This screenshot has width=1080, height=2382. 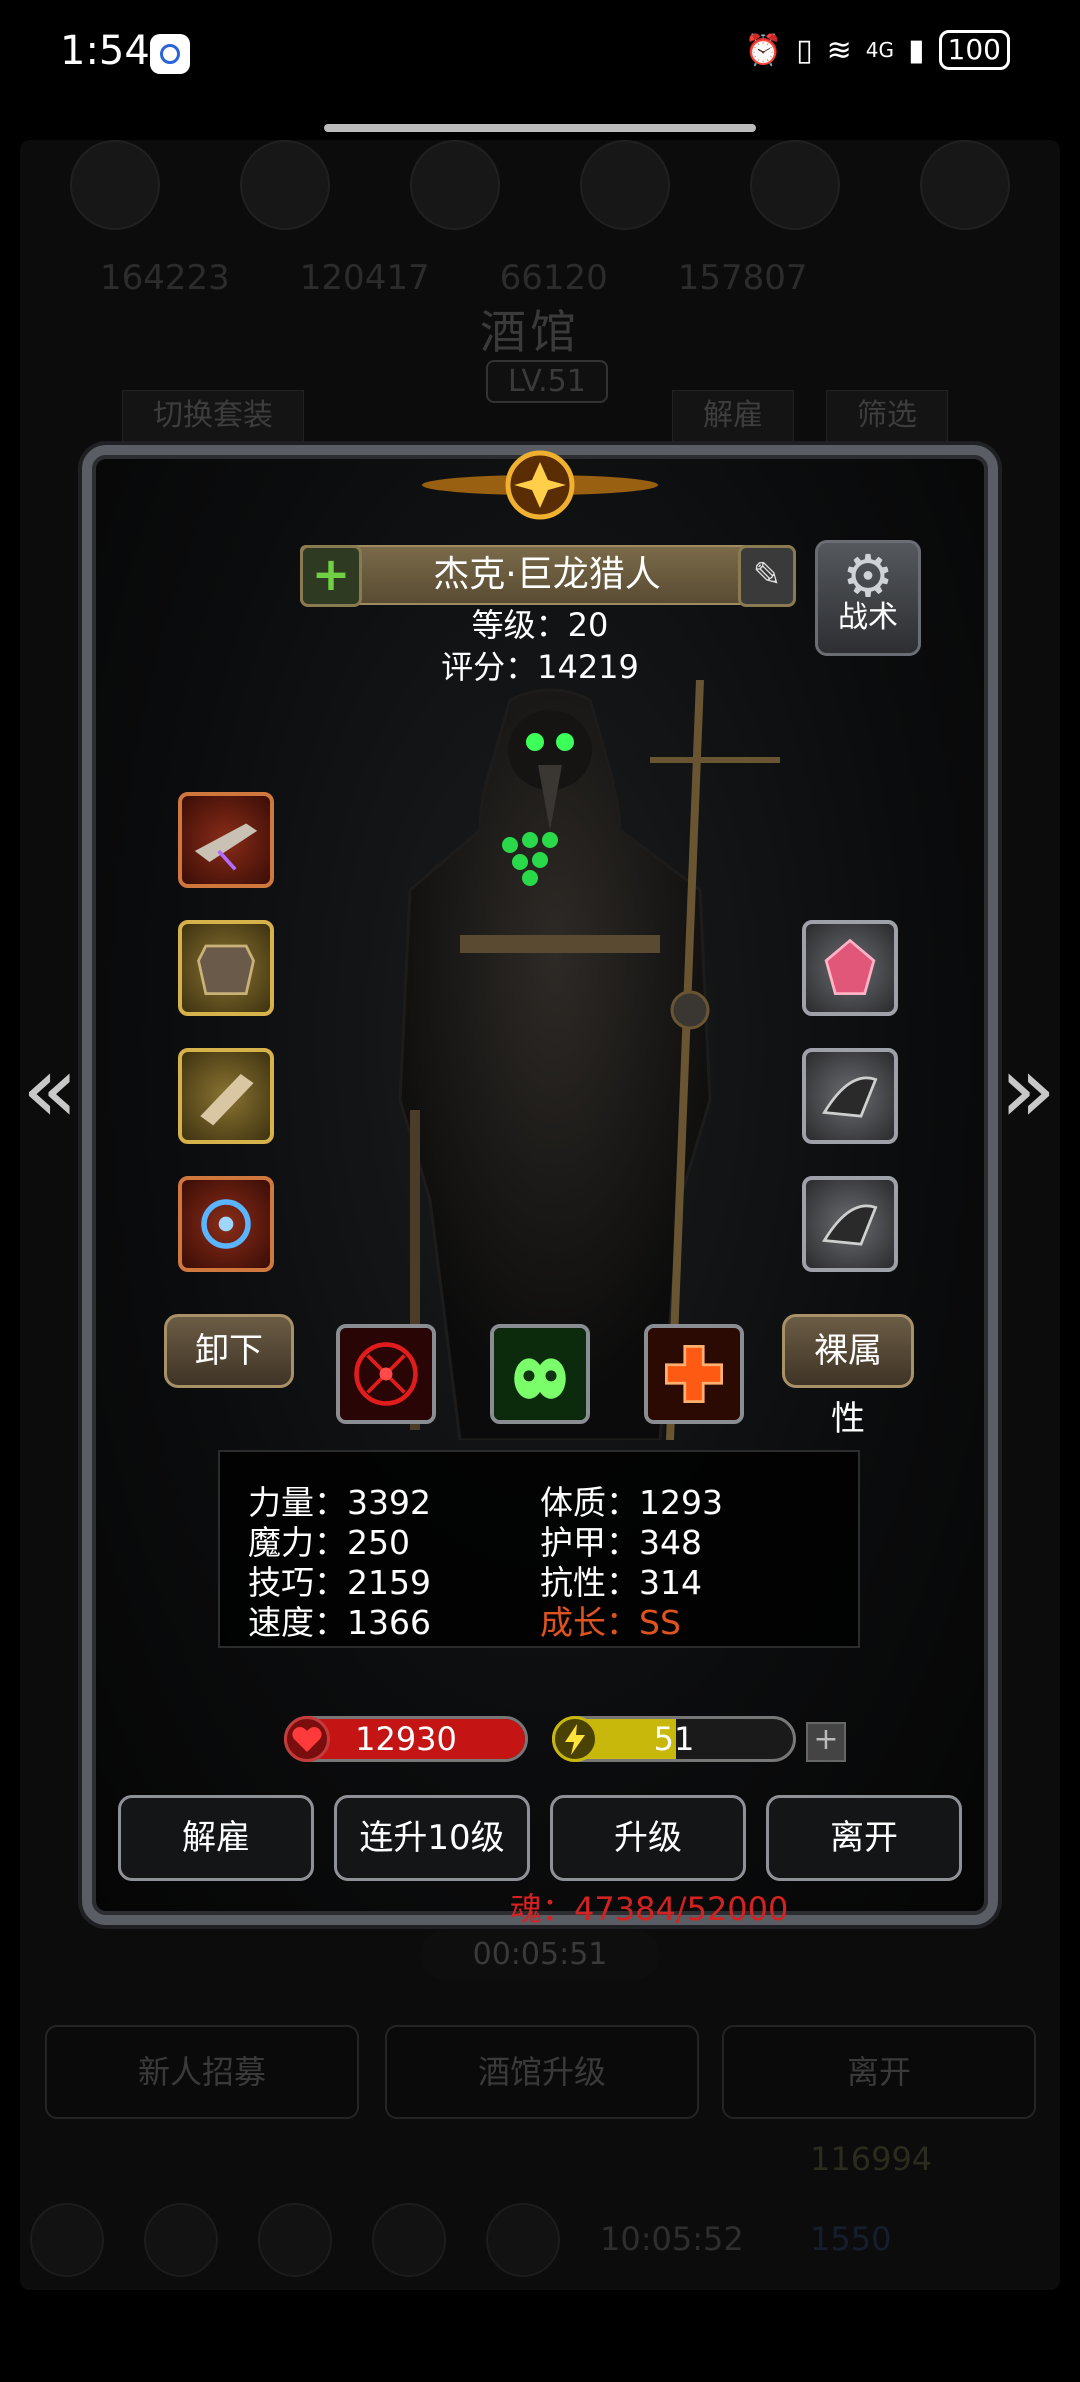 What do you see at coordinates (540, 190) in the screenshot?
I see `bg-top-icons` at bounding box center [540, 190].